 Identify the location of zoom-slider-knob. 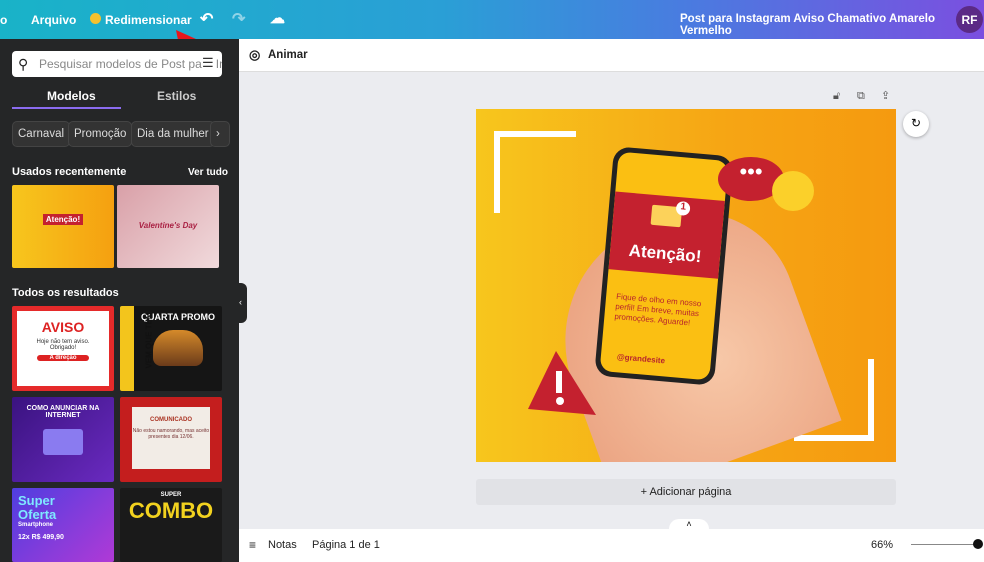
(978, 544).